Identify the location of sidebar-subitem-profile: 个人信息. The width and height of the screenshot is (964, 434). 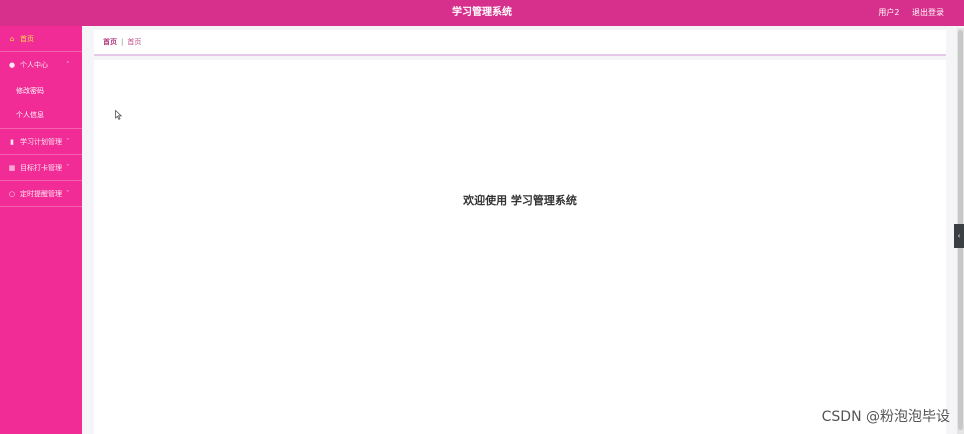
(41, 115).